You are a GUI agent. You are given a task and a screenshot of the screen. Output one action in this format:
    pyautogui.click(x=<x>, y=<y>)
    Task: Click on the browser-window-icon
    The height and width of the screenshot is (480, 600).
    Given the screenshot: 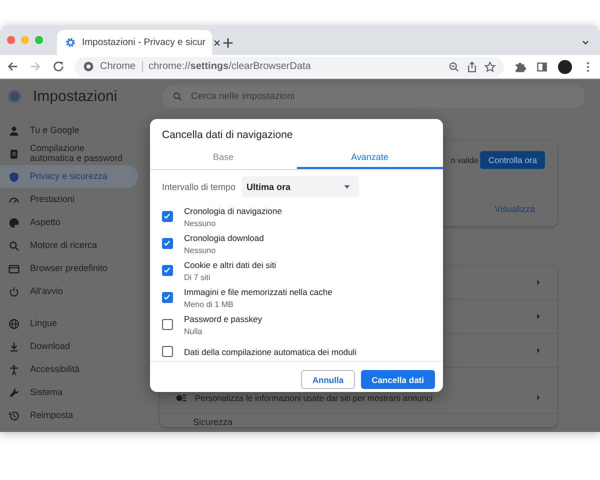 What is the action you would take?
    pyautogui.click(x=14, y=268)
    